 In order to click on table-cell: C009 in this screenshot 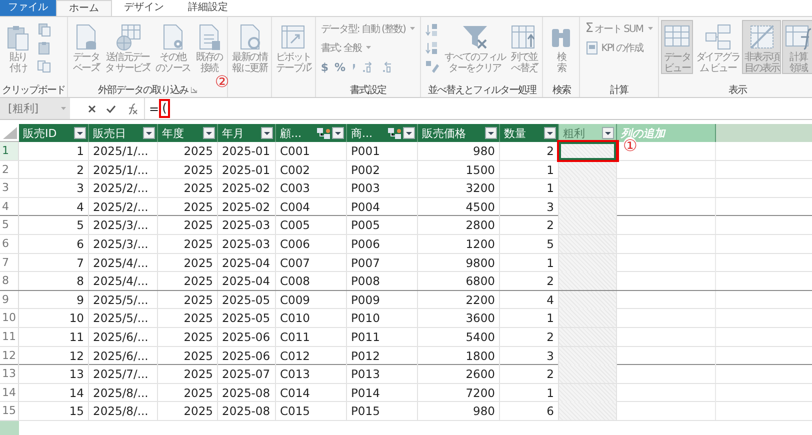, I will do `click(311, 299)`.